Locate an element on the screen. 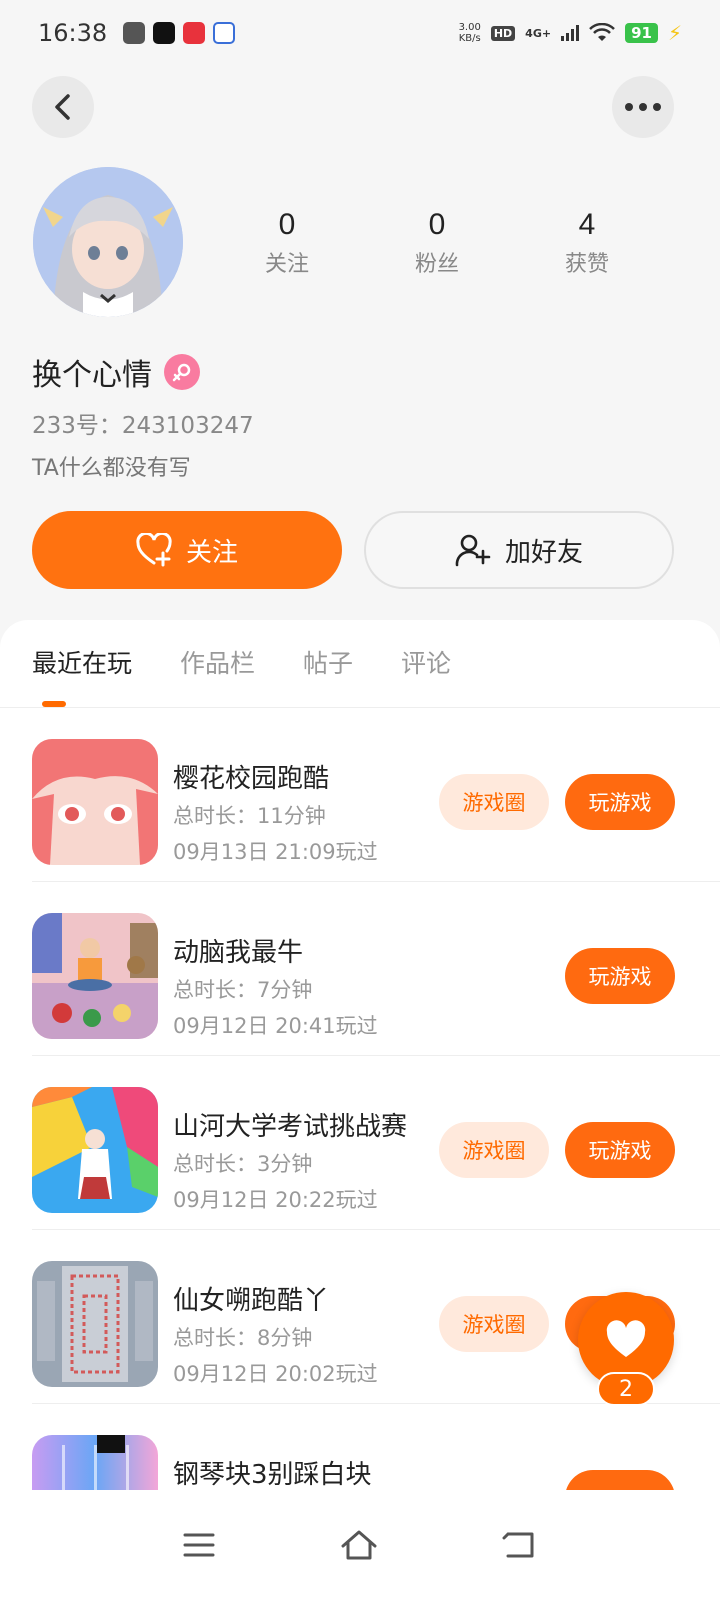 This screenshot has height=1600, width=720. game-duration: 总时长：11分钟 is located at coordinates (249, 816).